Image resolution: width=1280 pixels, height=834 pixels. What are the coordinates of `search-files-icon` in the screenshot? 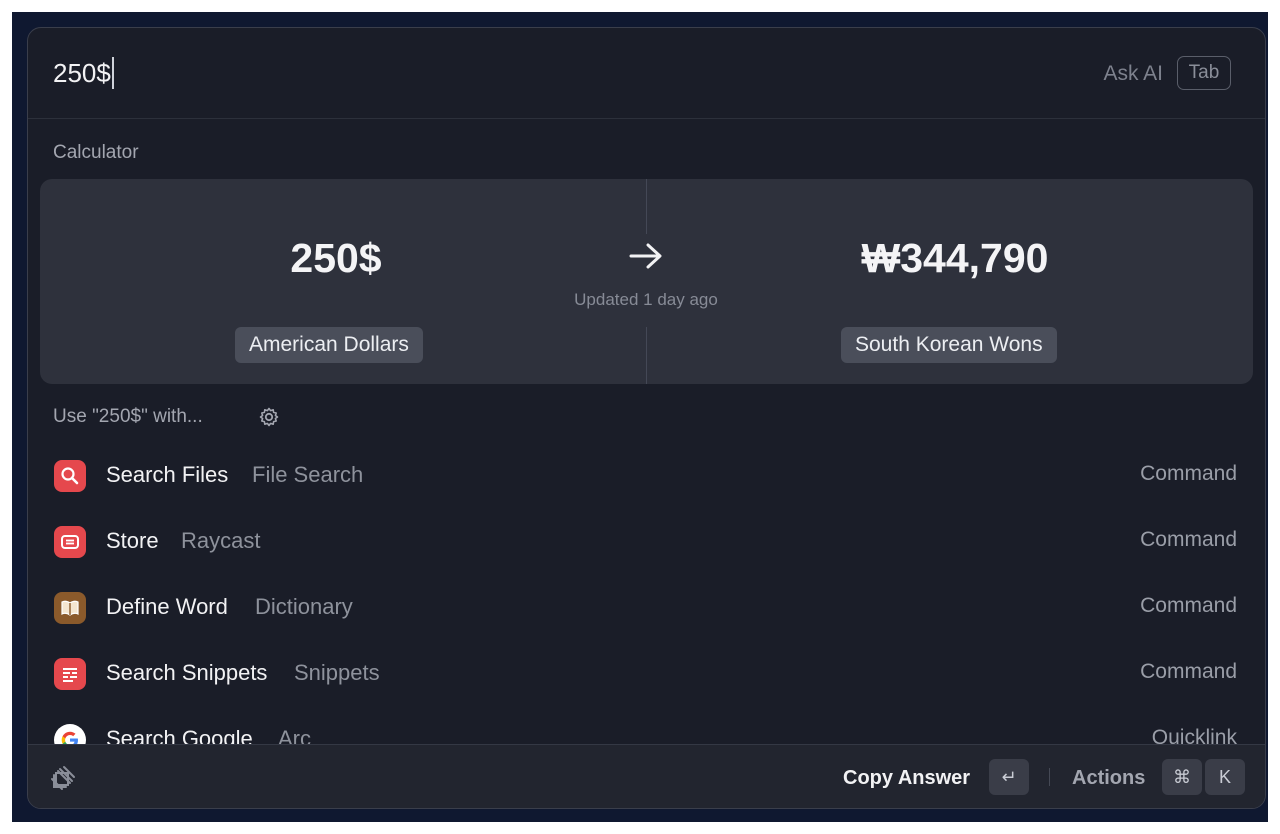 It's located at (70, 476).